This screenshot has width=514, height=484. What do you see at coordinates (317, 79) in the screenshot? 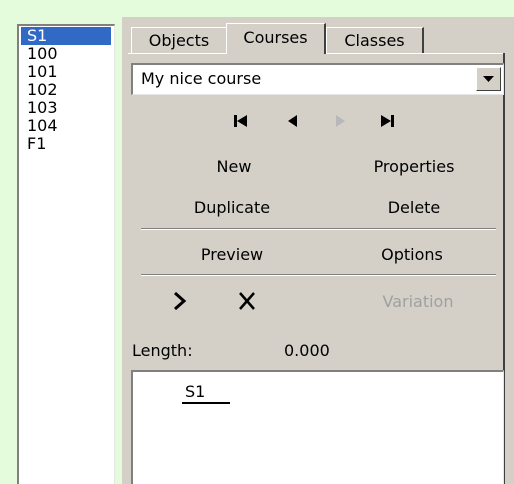
I see `course-select: My nice course` at bounding box center [317, 79].